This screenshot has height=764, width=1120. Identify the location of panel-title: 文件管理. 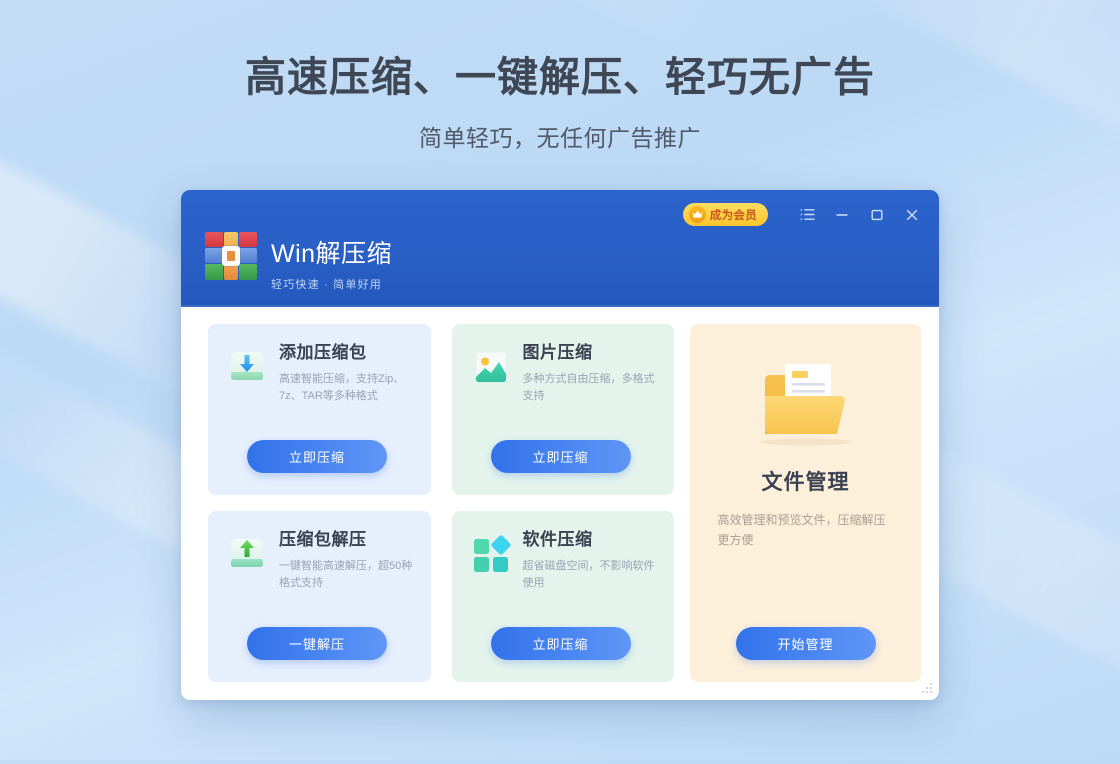
(805, 482).